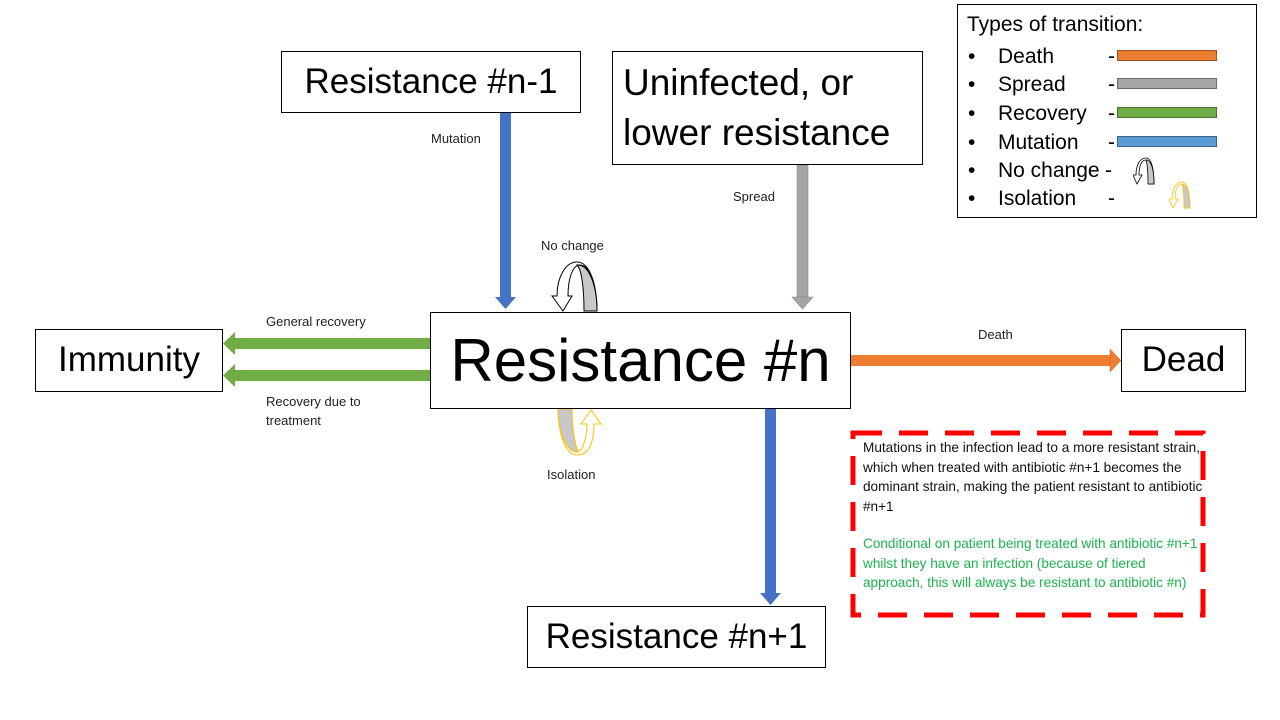  What do you see at coordinates (579, 432) in the screenshot?
I see `isolation-loop-icon` at bounding box center [579, 432].